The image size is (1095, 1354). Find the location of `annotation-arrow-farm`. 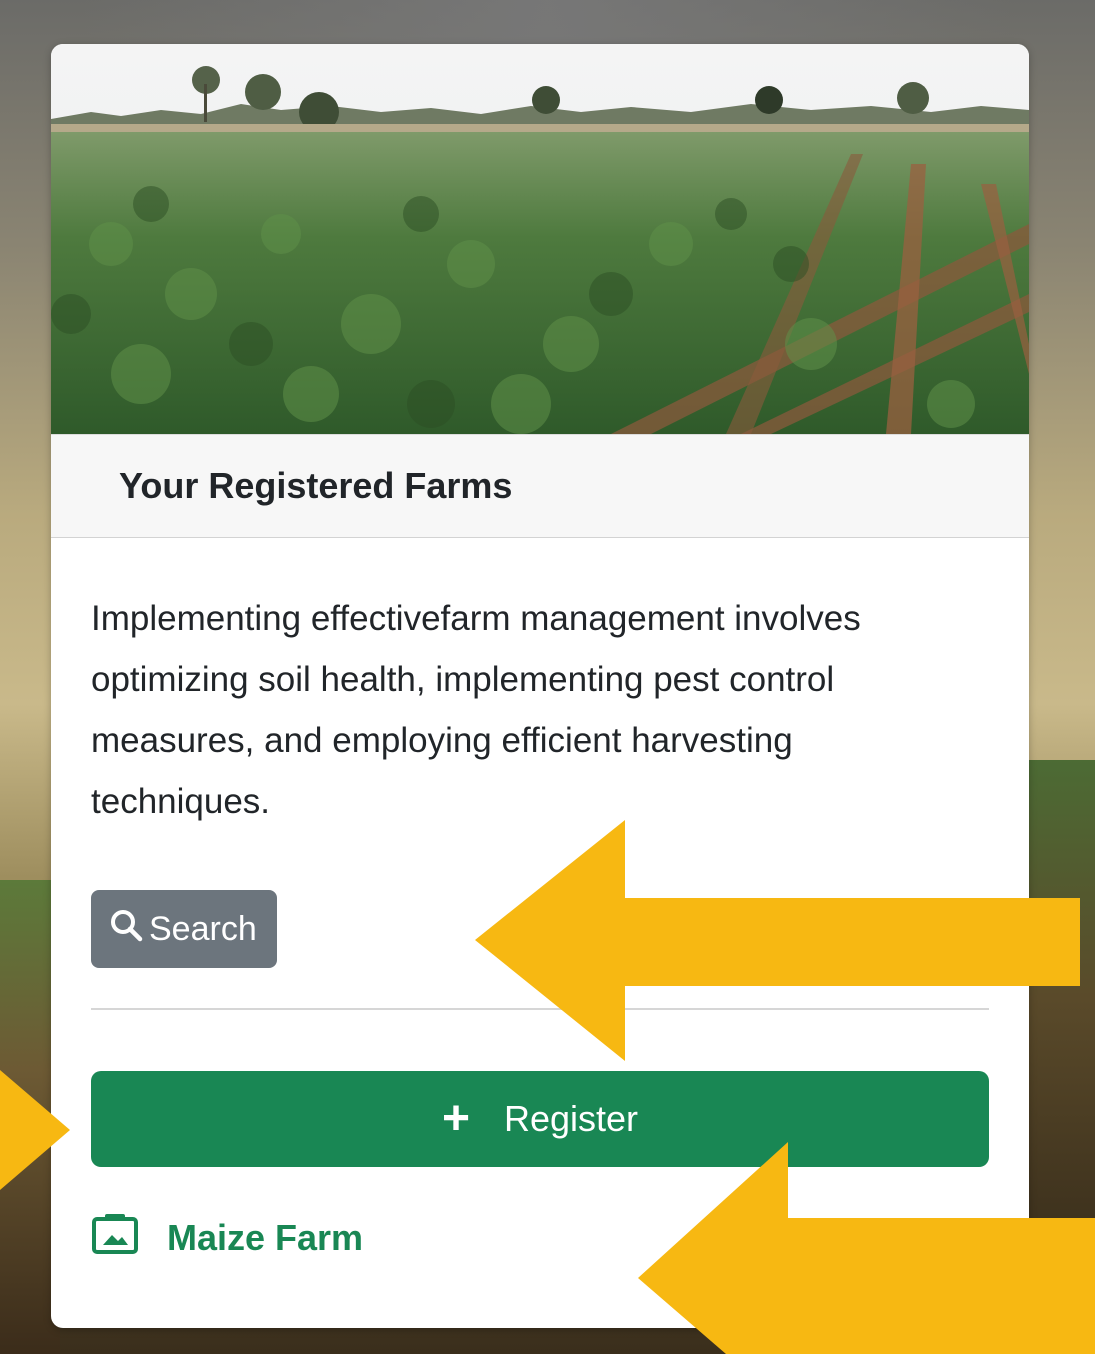

annotation-arrow-farm is located at coordinates (866, 1248).